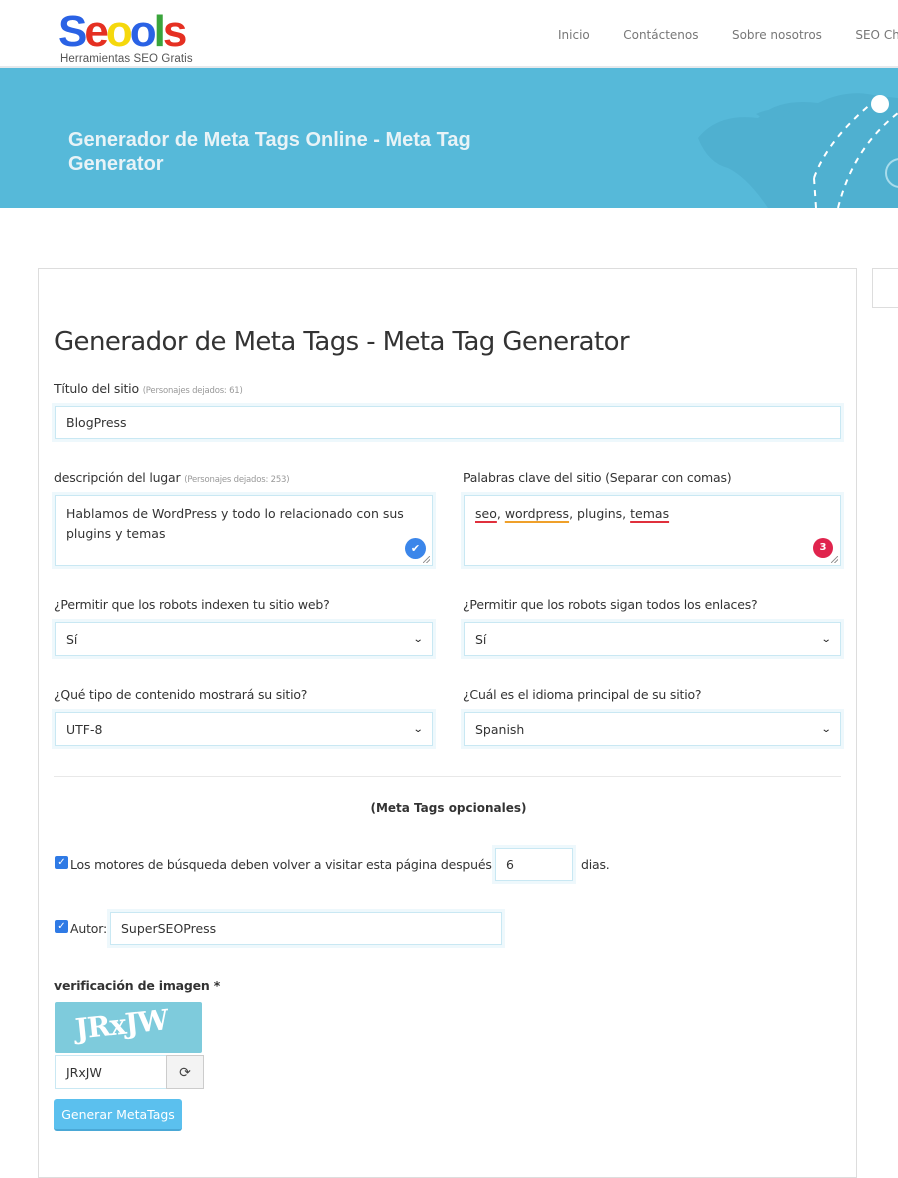  Describe the element at coordinates (652, 639) in the screenshot. I see `robots-follow-select: Sí ⌄` at that location.